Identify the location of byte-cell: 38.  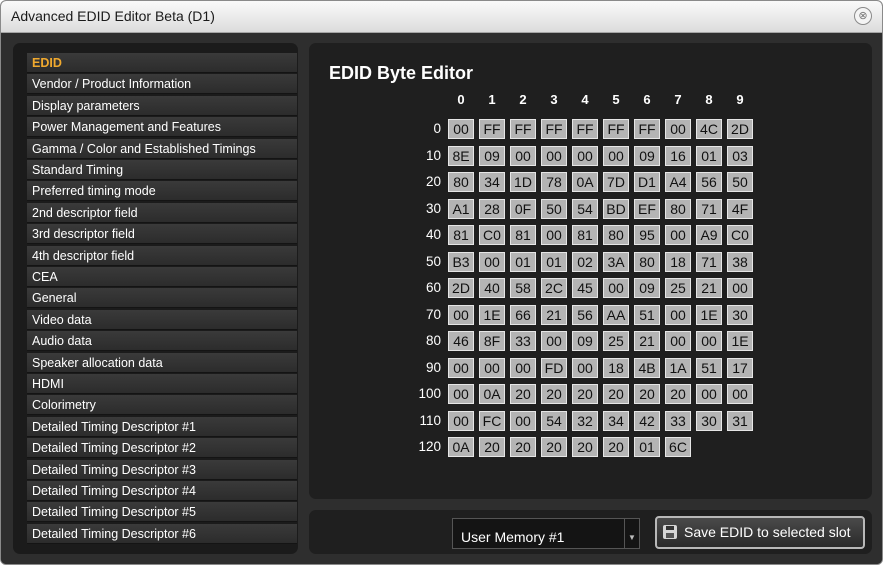
(740, 261).